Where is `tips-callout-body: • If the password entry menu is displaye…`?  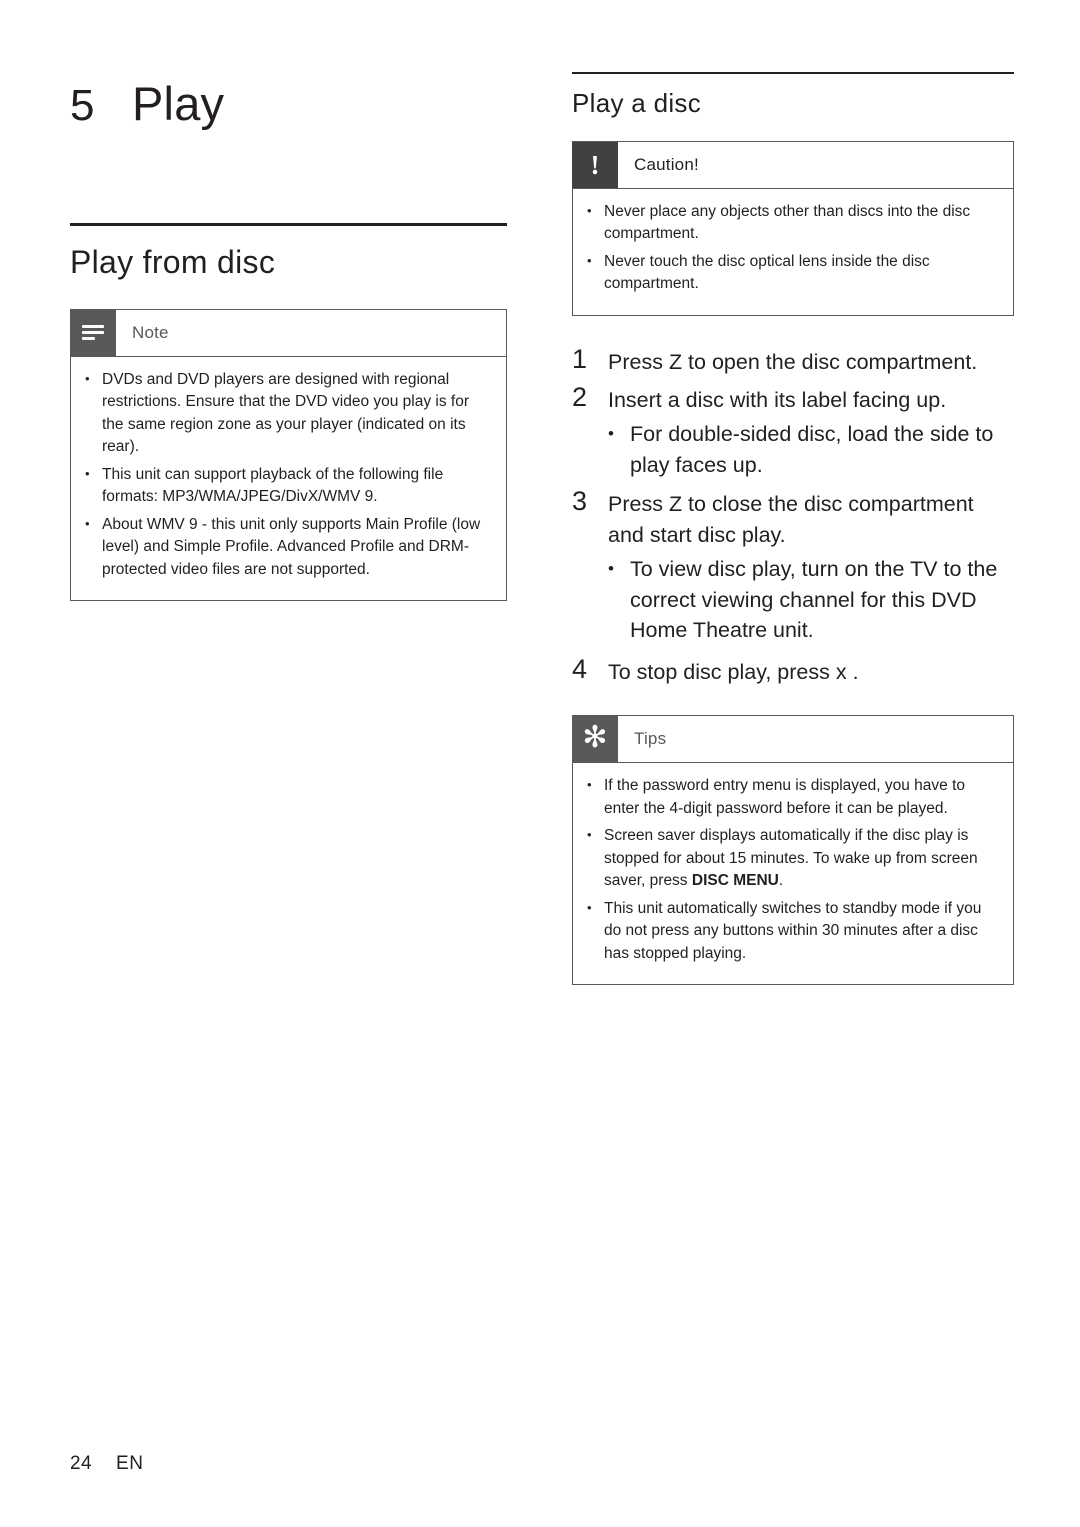
tips-callout-body: • If the password entry menu is displaye… is located at coordinates (793, 873).